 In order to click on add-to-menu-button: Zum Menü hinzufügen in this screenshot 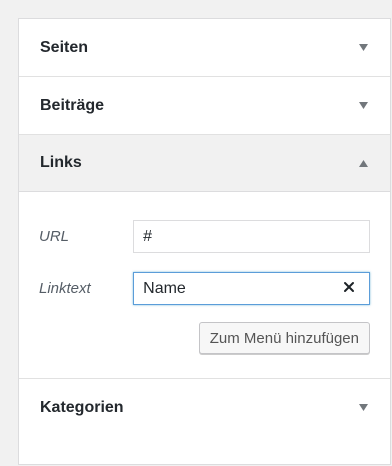, I will do `click(284, 338)`.